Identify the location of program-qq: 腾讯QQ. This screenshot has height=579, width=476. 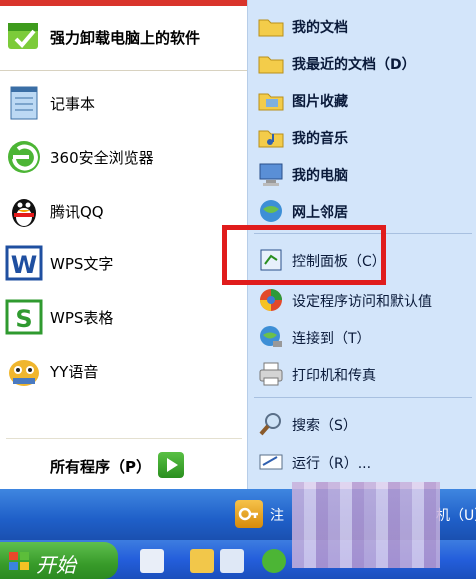
(123, 211).